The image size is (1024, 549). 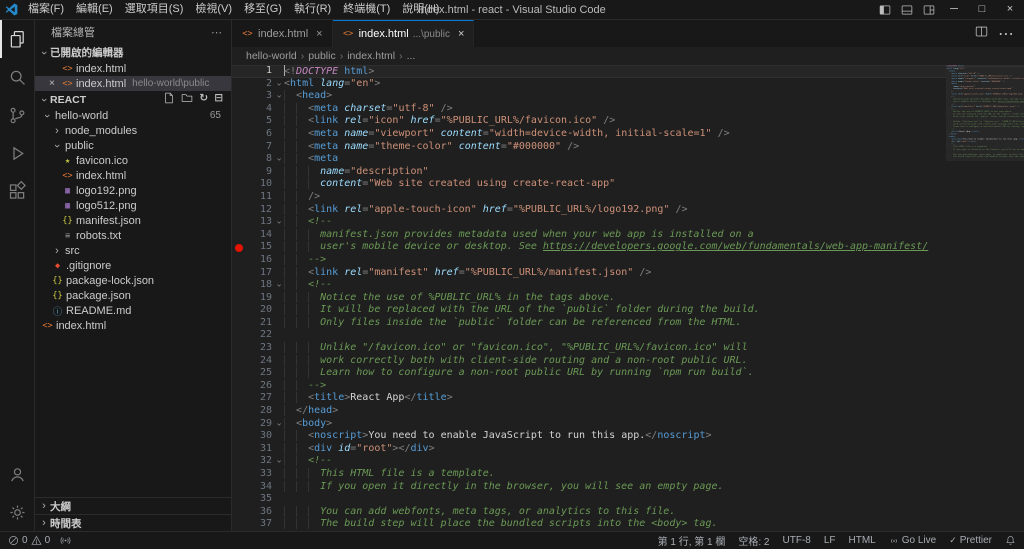 I want to click on tree-folder: › public, so click(x=133, y=145).